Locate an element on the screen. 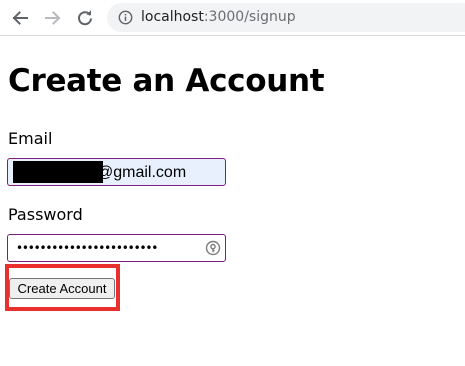 The image size is (465, 366). email-field: @gmail.com is located at coordinates (116, 172).